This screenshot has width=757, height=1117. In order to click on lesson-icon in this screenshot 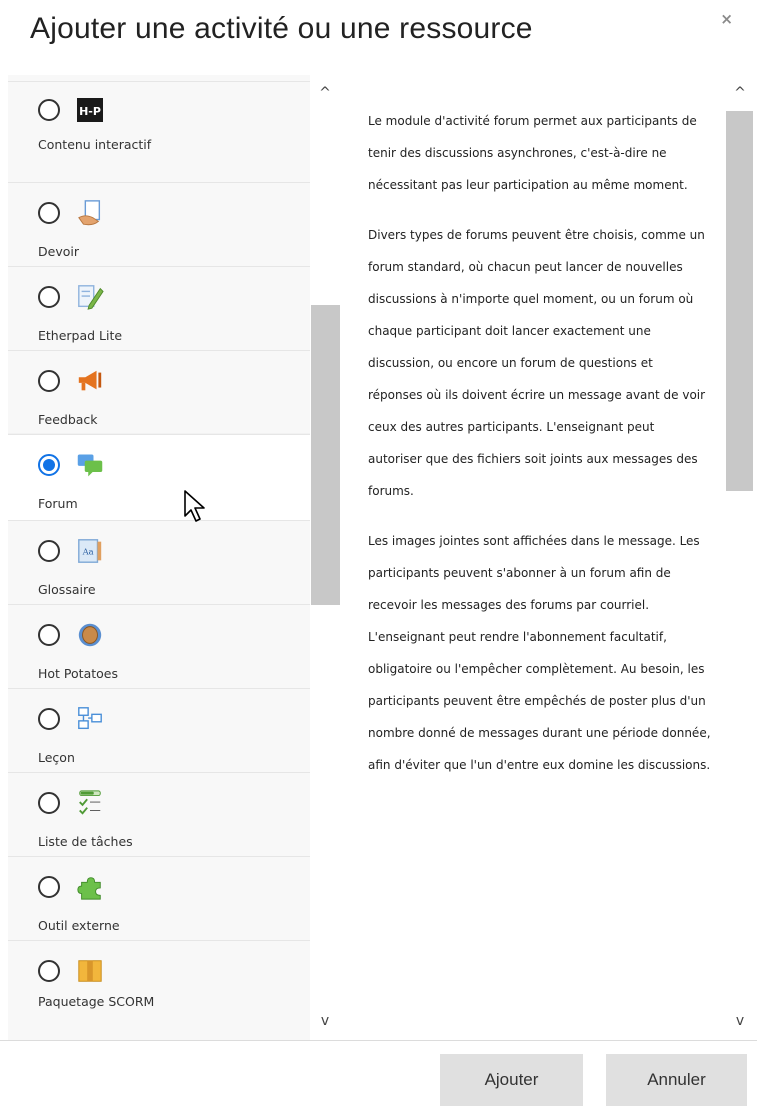, I will do `click(90, 719)`.